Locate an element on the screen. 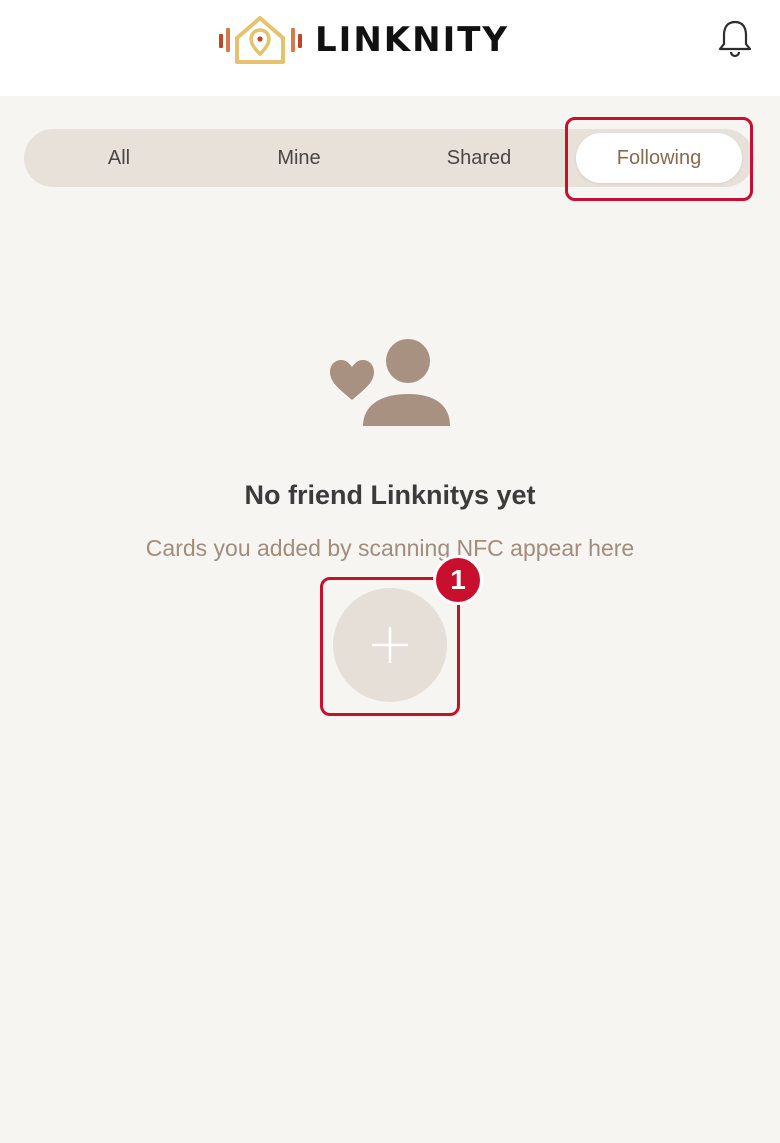 The image size is (780, 1143). tab-all: All is located at coordinates (119, 158).